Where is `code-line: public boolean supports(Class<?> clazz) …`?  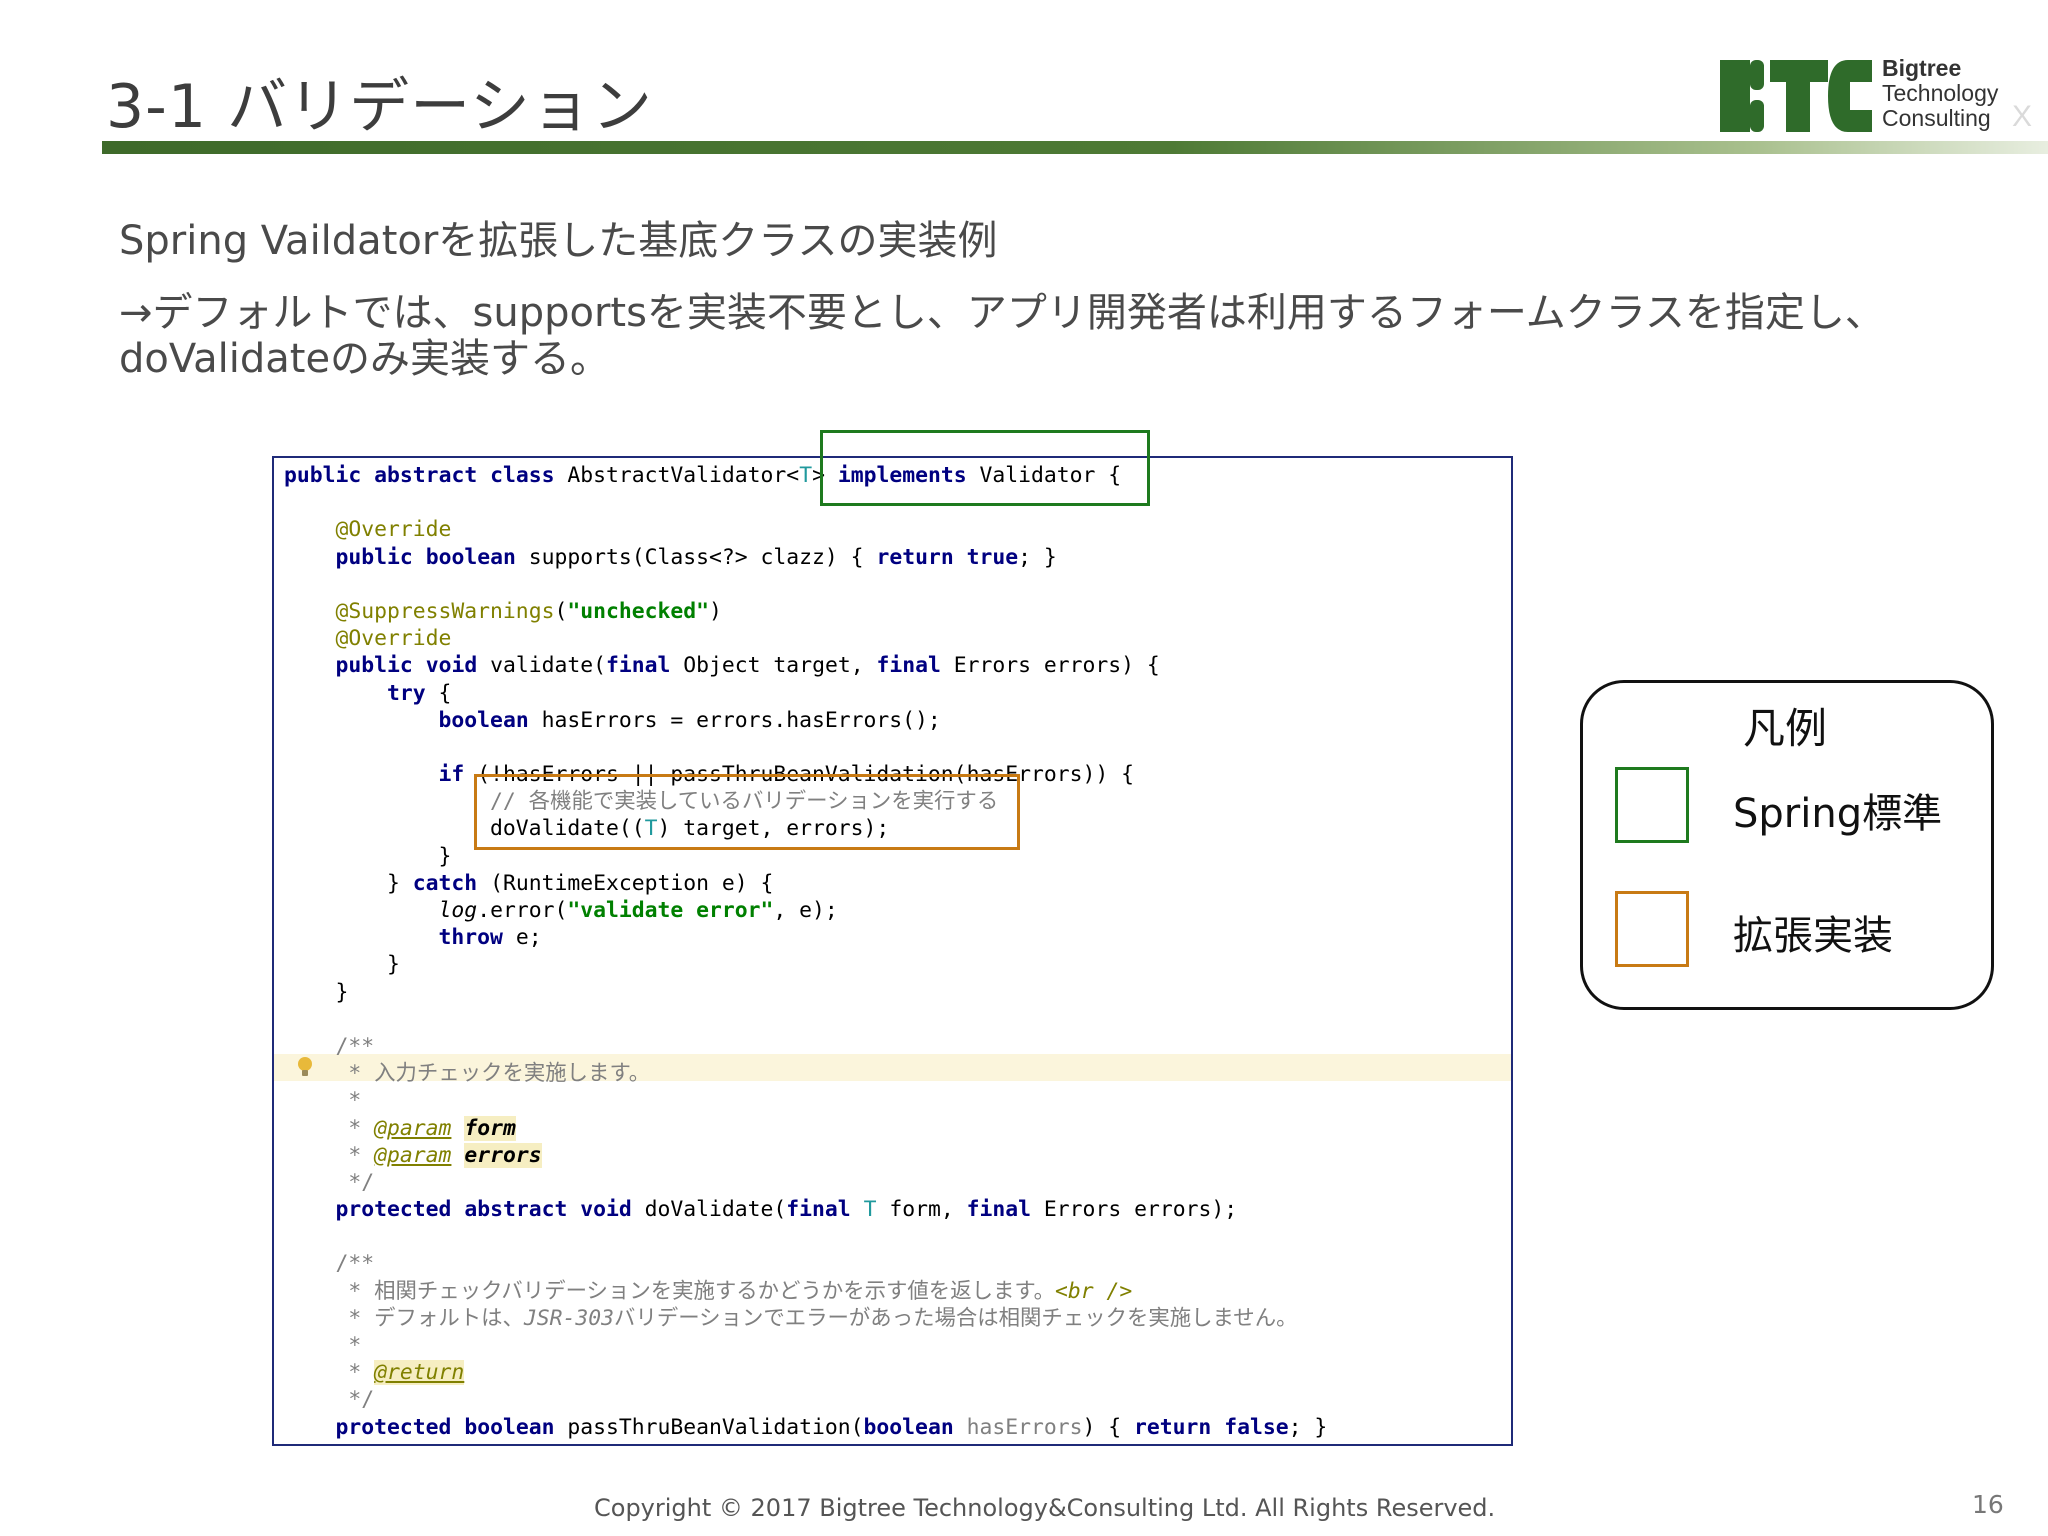
code-line: public boolean supports(Class<?> clazz) … is located at coordinates (696, 557).